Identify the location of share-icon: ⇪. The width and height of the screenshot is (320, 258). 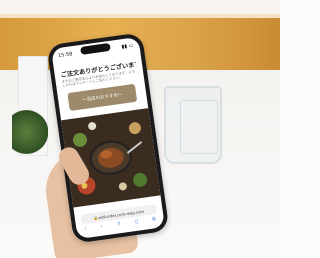
(118, 225).